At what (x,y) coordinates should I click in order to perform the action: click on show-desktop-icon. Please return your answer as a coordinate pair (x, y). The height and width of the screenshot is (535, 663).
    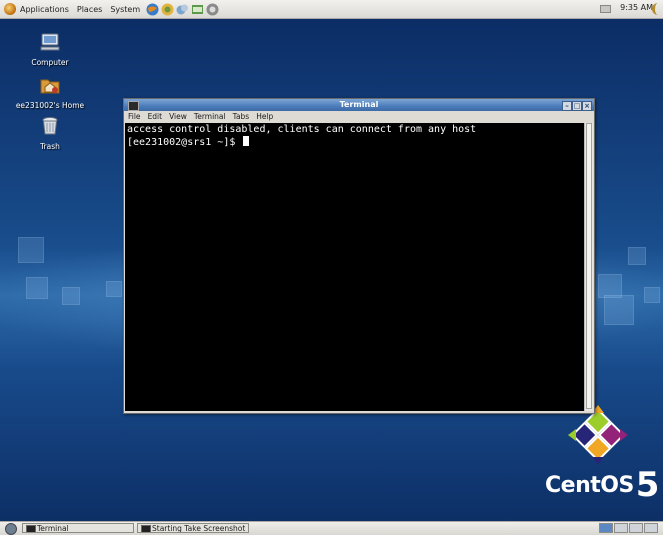
    Looking at the image, I should click on (11, 529).